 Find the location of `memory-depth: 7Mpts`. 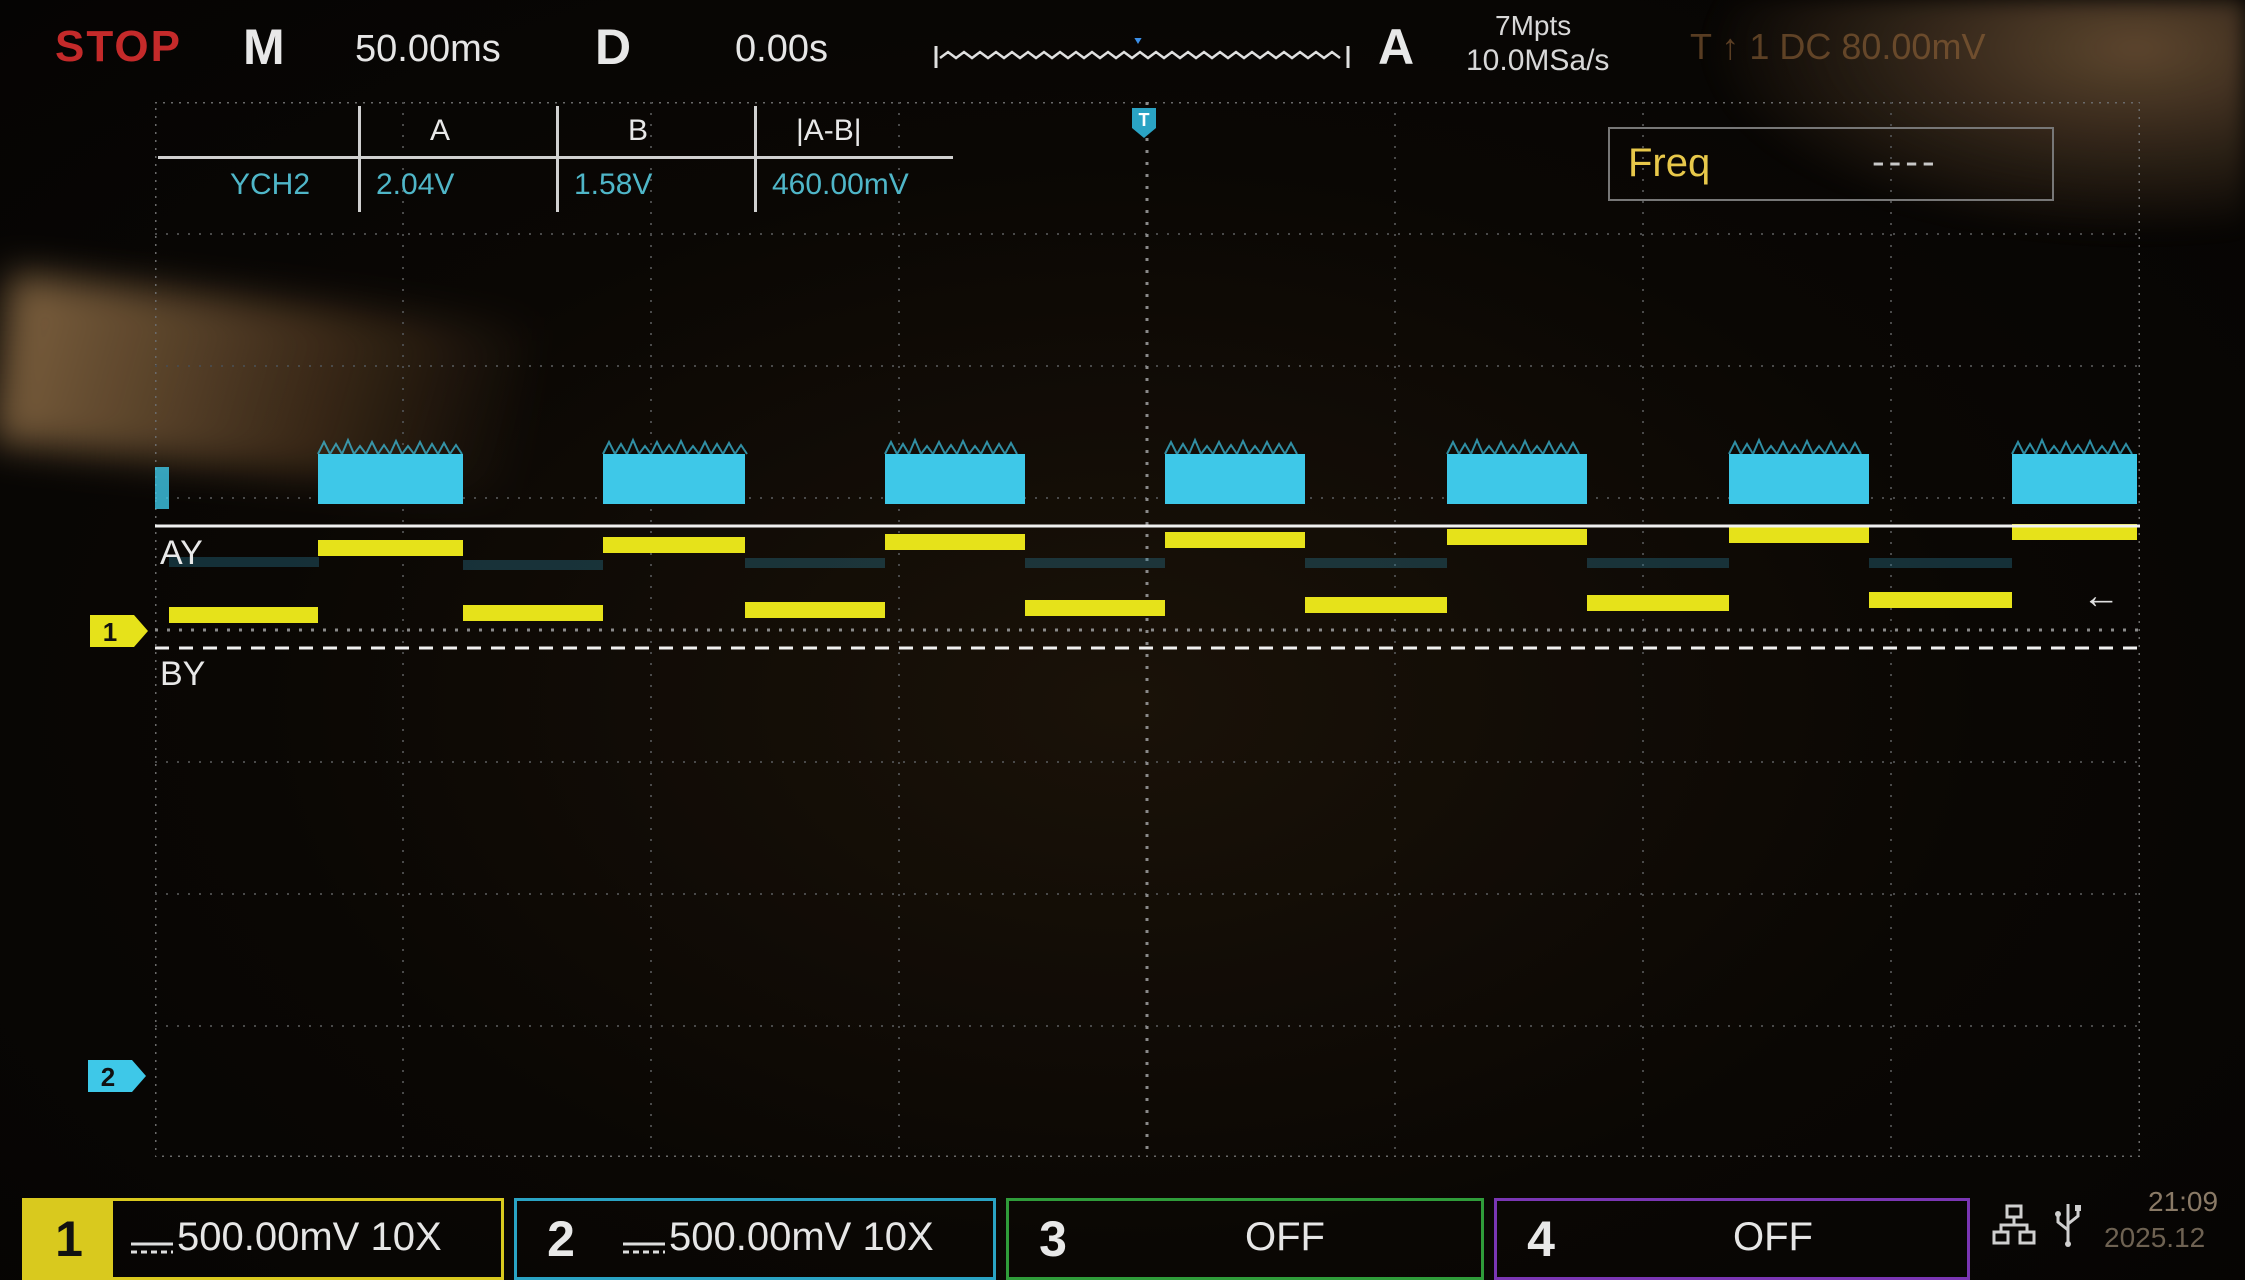

memory-depth: 7Mpts is located at coordinates (1533, 26).